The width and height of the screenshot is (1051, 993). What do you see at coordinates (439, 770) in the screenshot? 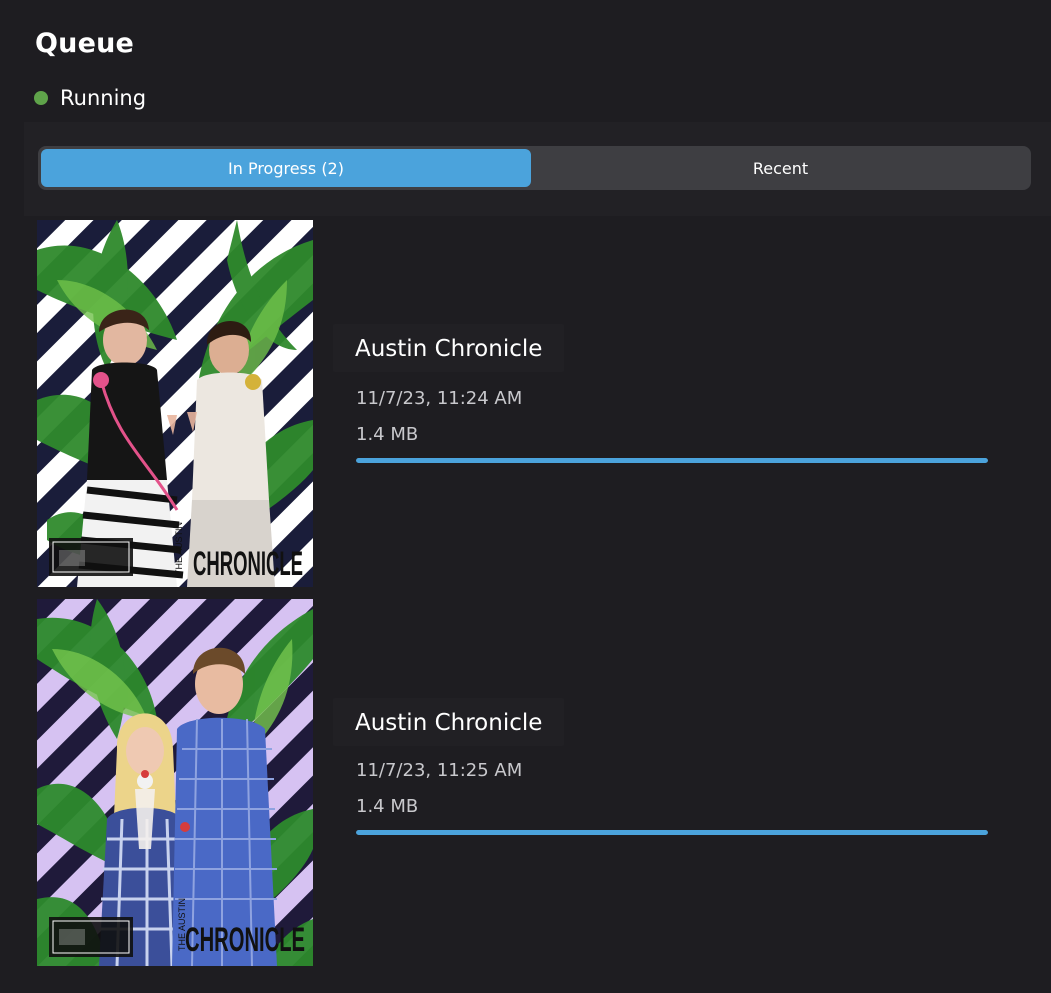
I see `item-date: 11/7/23, 11:25 AM` at bounding box center [439, 770].